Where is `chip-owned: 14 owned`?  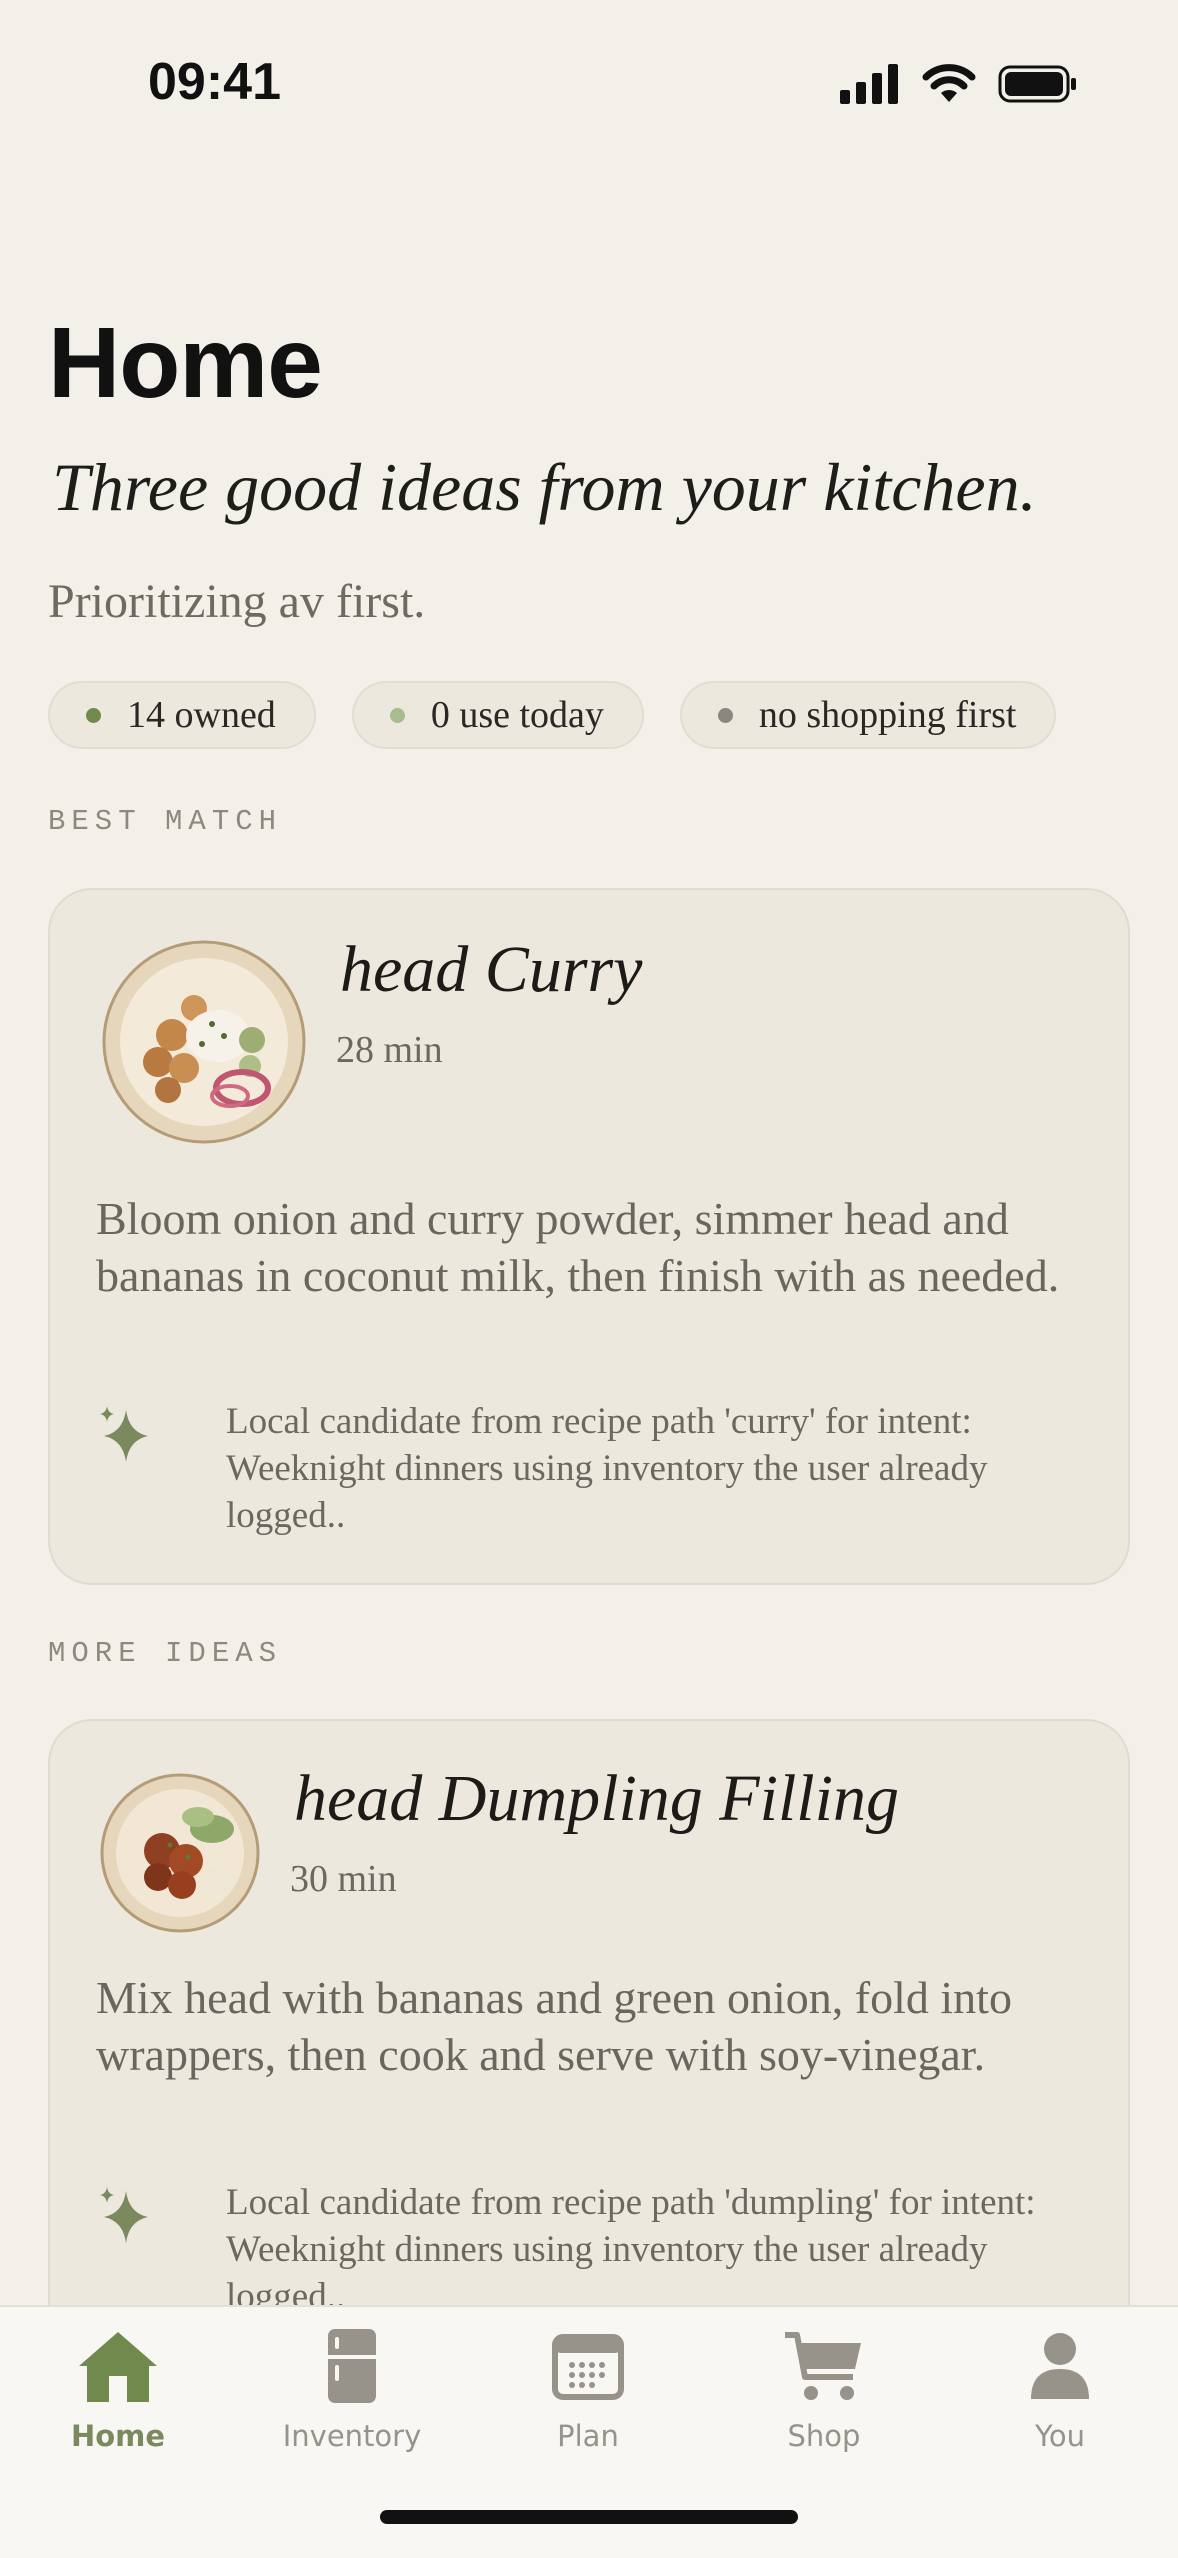
chip-owned: 14 owned is located at coordinates (182, 715).